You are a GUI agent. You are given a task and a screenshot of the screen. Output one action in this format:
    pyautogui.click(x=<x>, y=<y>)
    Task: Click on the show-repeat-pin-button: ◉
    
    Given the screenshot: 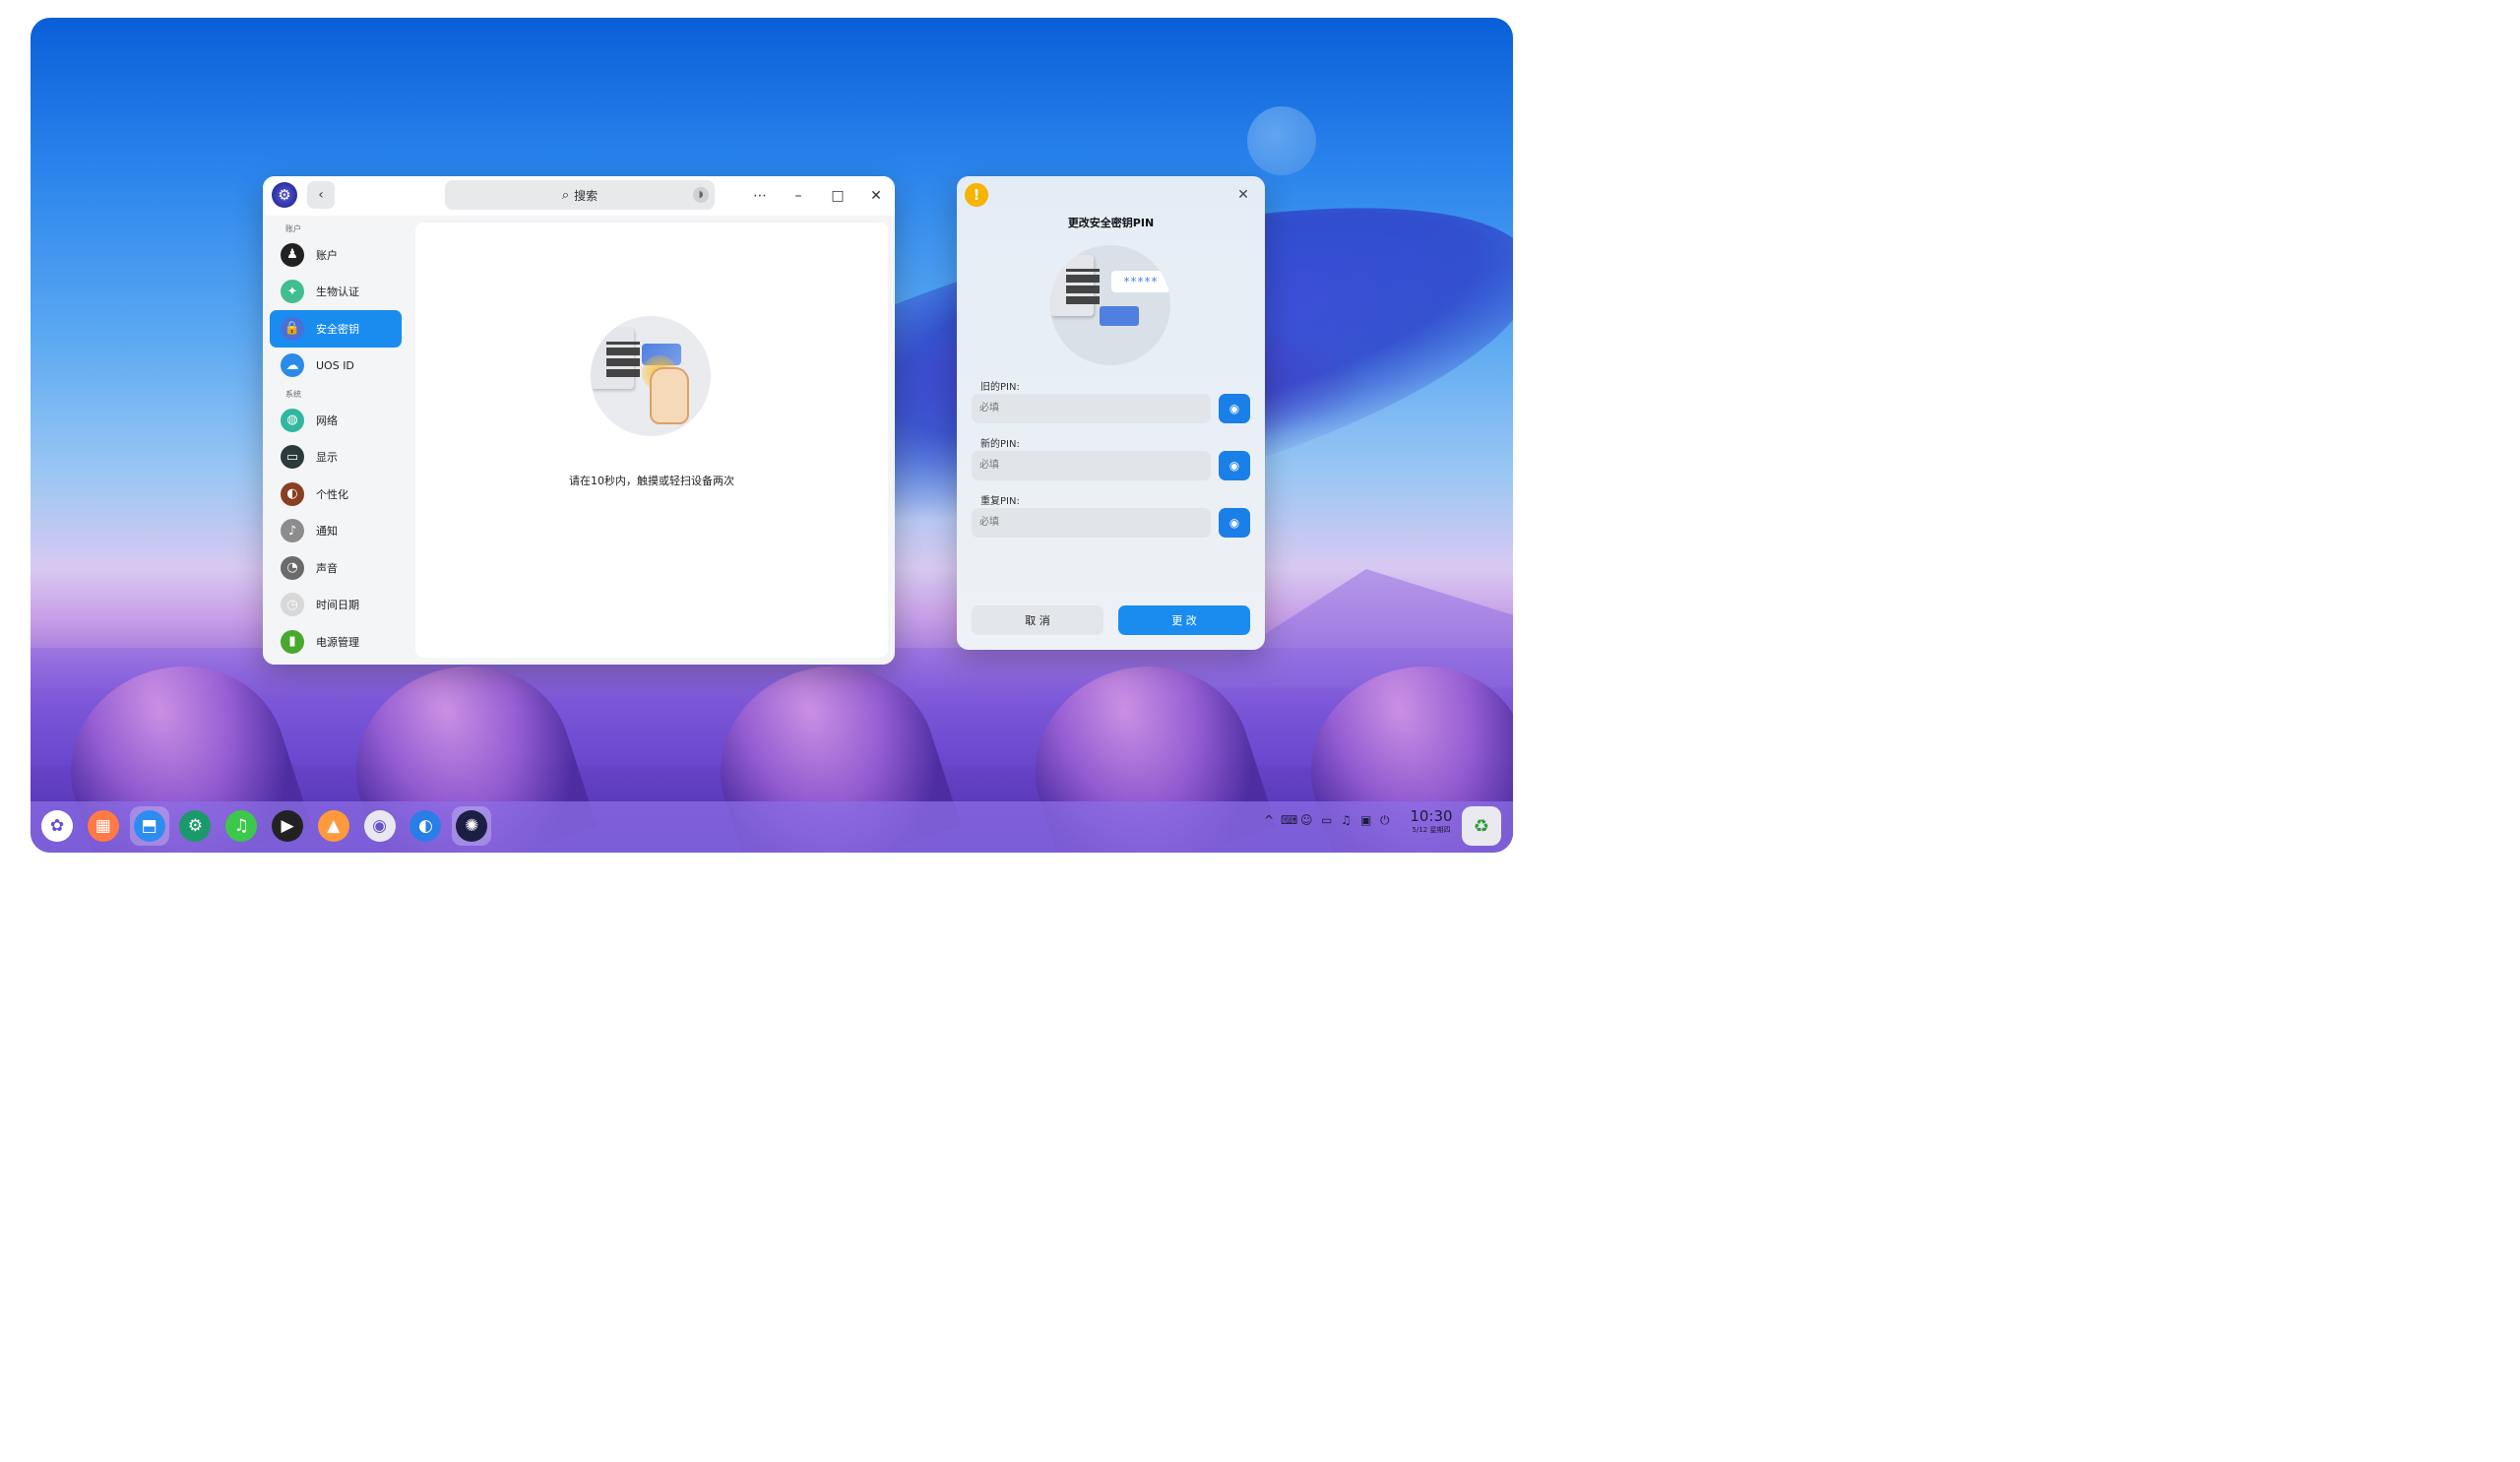 What is the action you would take?
    pyautogui.click(x=1234, y=523)
    